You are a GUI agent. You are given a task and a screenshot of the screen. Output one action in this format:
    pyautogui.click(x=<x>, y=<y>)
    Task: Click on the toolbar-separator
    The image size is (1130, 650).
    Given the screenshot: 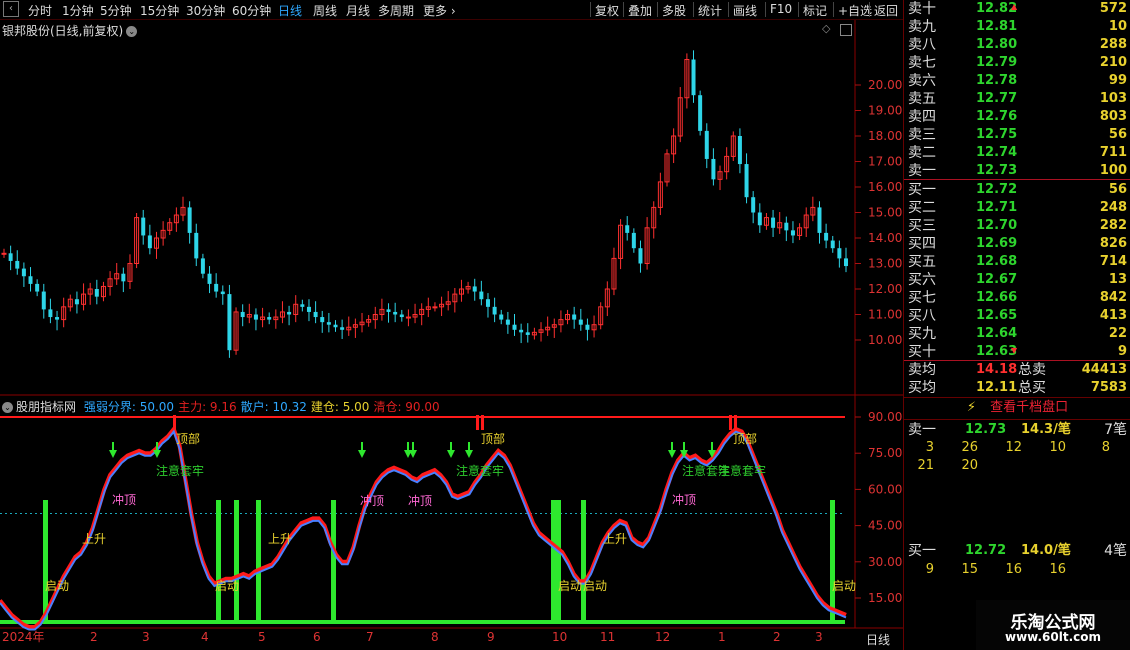 What is the action you would take?
    pyautogui.click(x=590, y=9)
    